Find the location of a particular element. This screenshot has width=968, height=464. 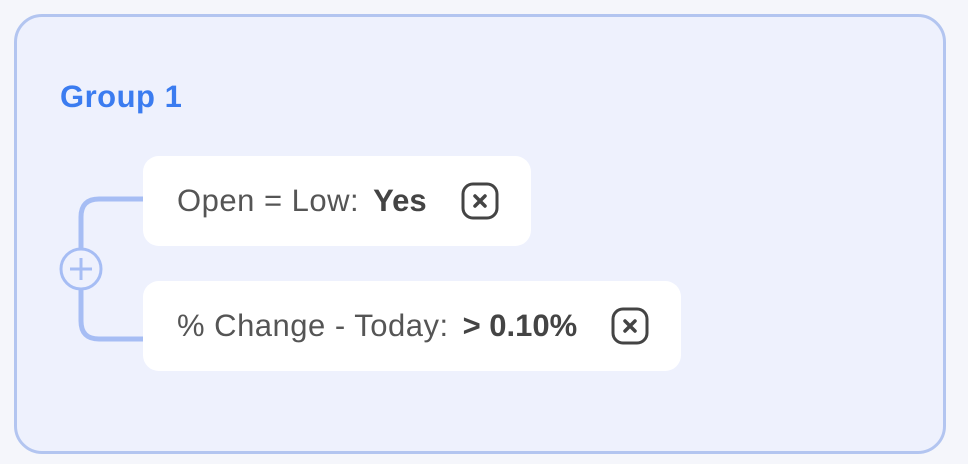

condition-label: % Change - Today: is located at coordinates (313, 326).